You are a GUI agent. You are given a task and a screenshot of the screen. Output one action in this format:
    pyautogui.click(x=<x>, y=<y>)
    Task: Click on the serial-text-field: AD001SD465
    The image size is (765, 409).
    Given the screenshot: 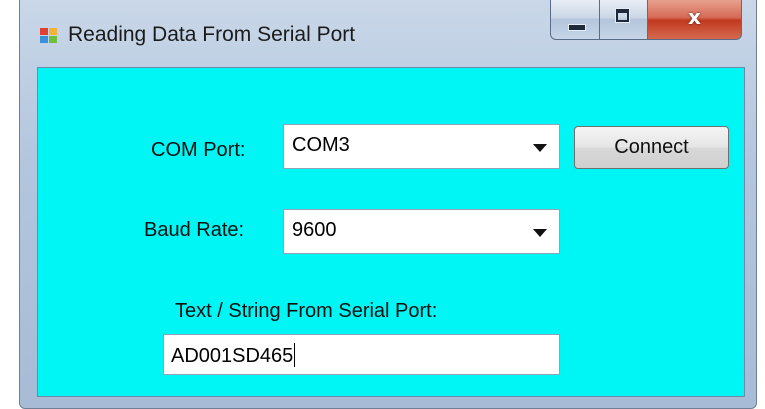 What is the action you would take?
    pyautogui.click(x=361, y=354)
    